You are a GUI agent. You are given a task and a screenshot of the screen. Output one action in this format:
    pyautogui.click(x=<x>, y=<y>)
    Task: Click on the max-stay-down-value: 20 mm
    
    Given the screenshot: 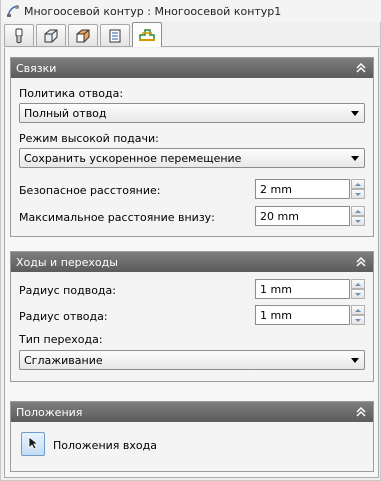 What is the action you would take?
    pyautogui.click(x=279, y=216)
    